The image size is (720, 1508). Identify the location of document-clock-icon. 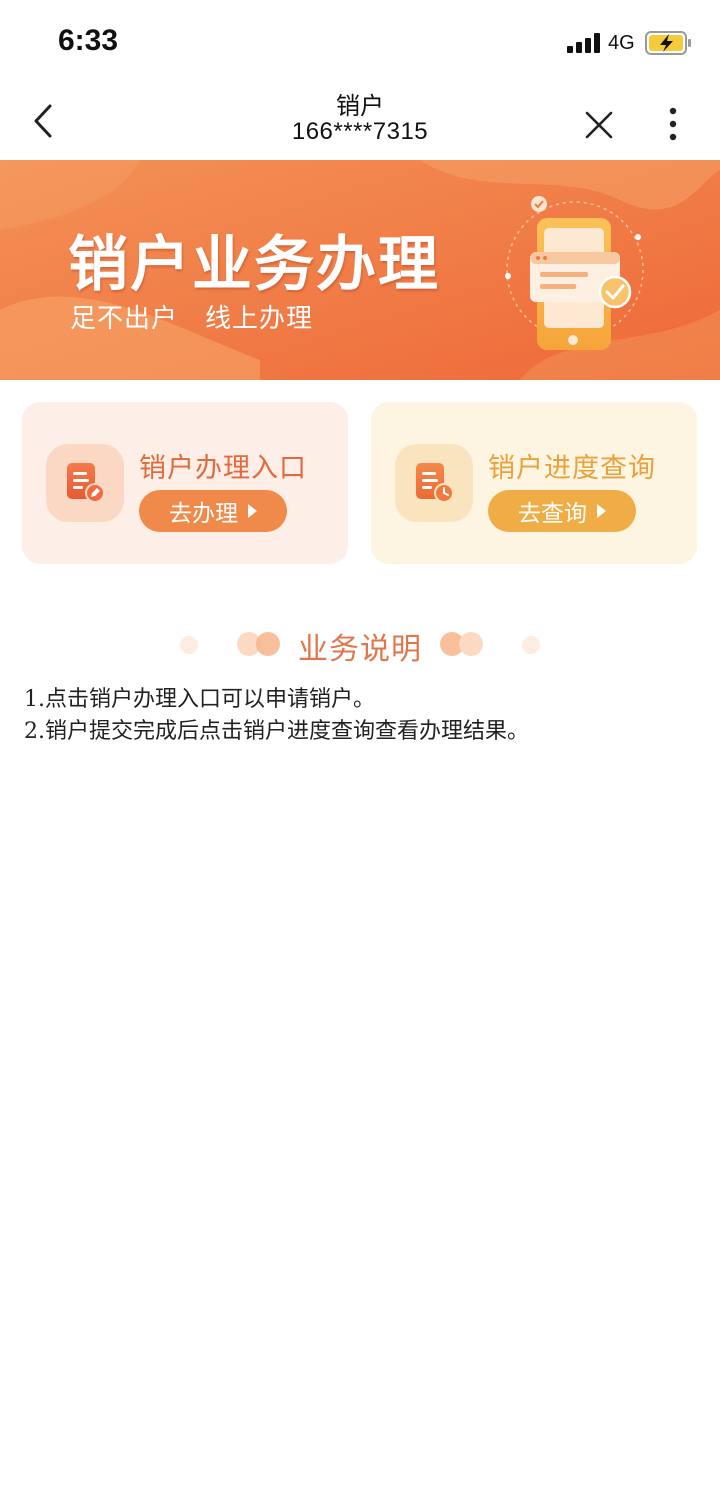
(435, 483).